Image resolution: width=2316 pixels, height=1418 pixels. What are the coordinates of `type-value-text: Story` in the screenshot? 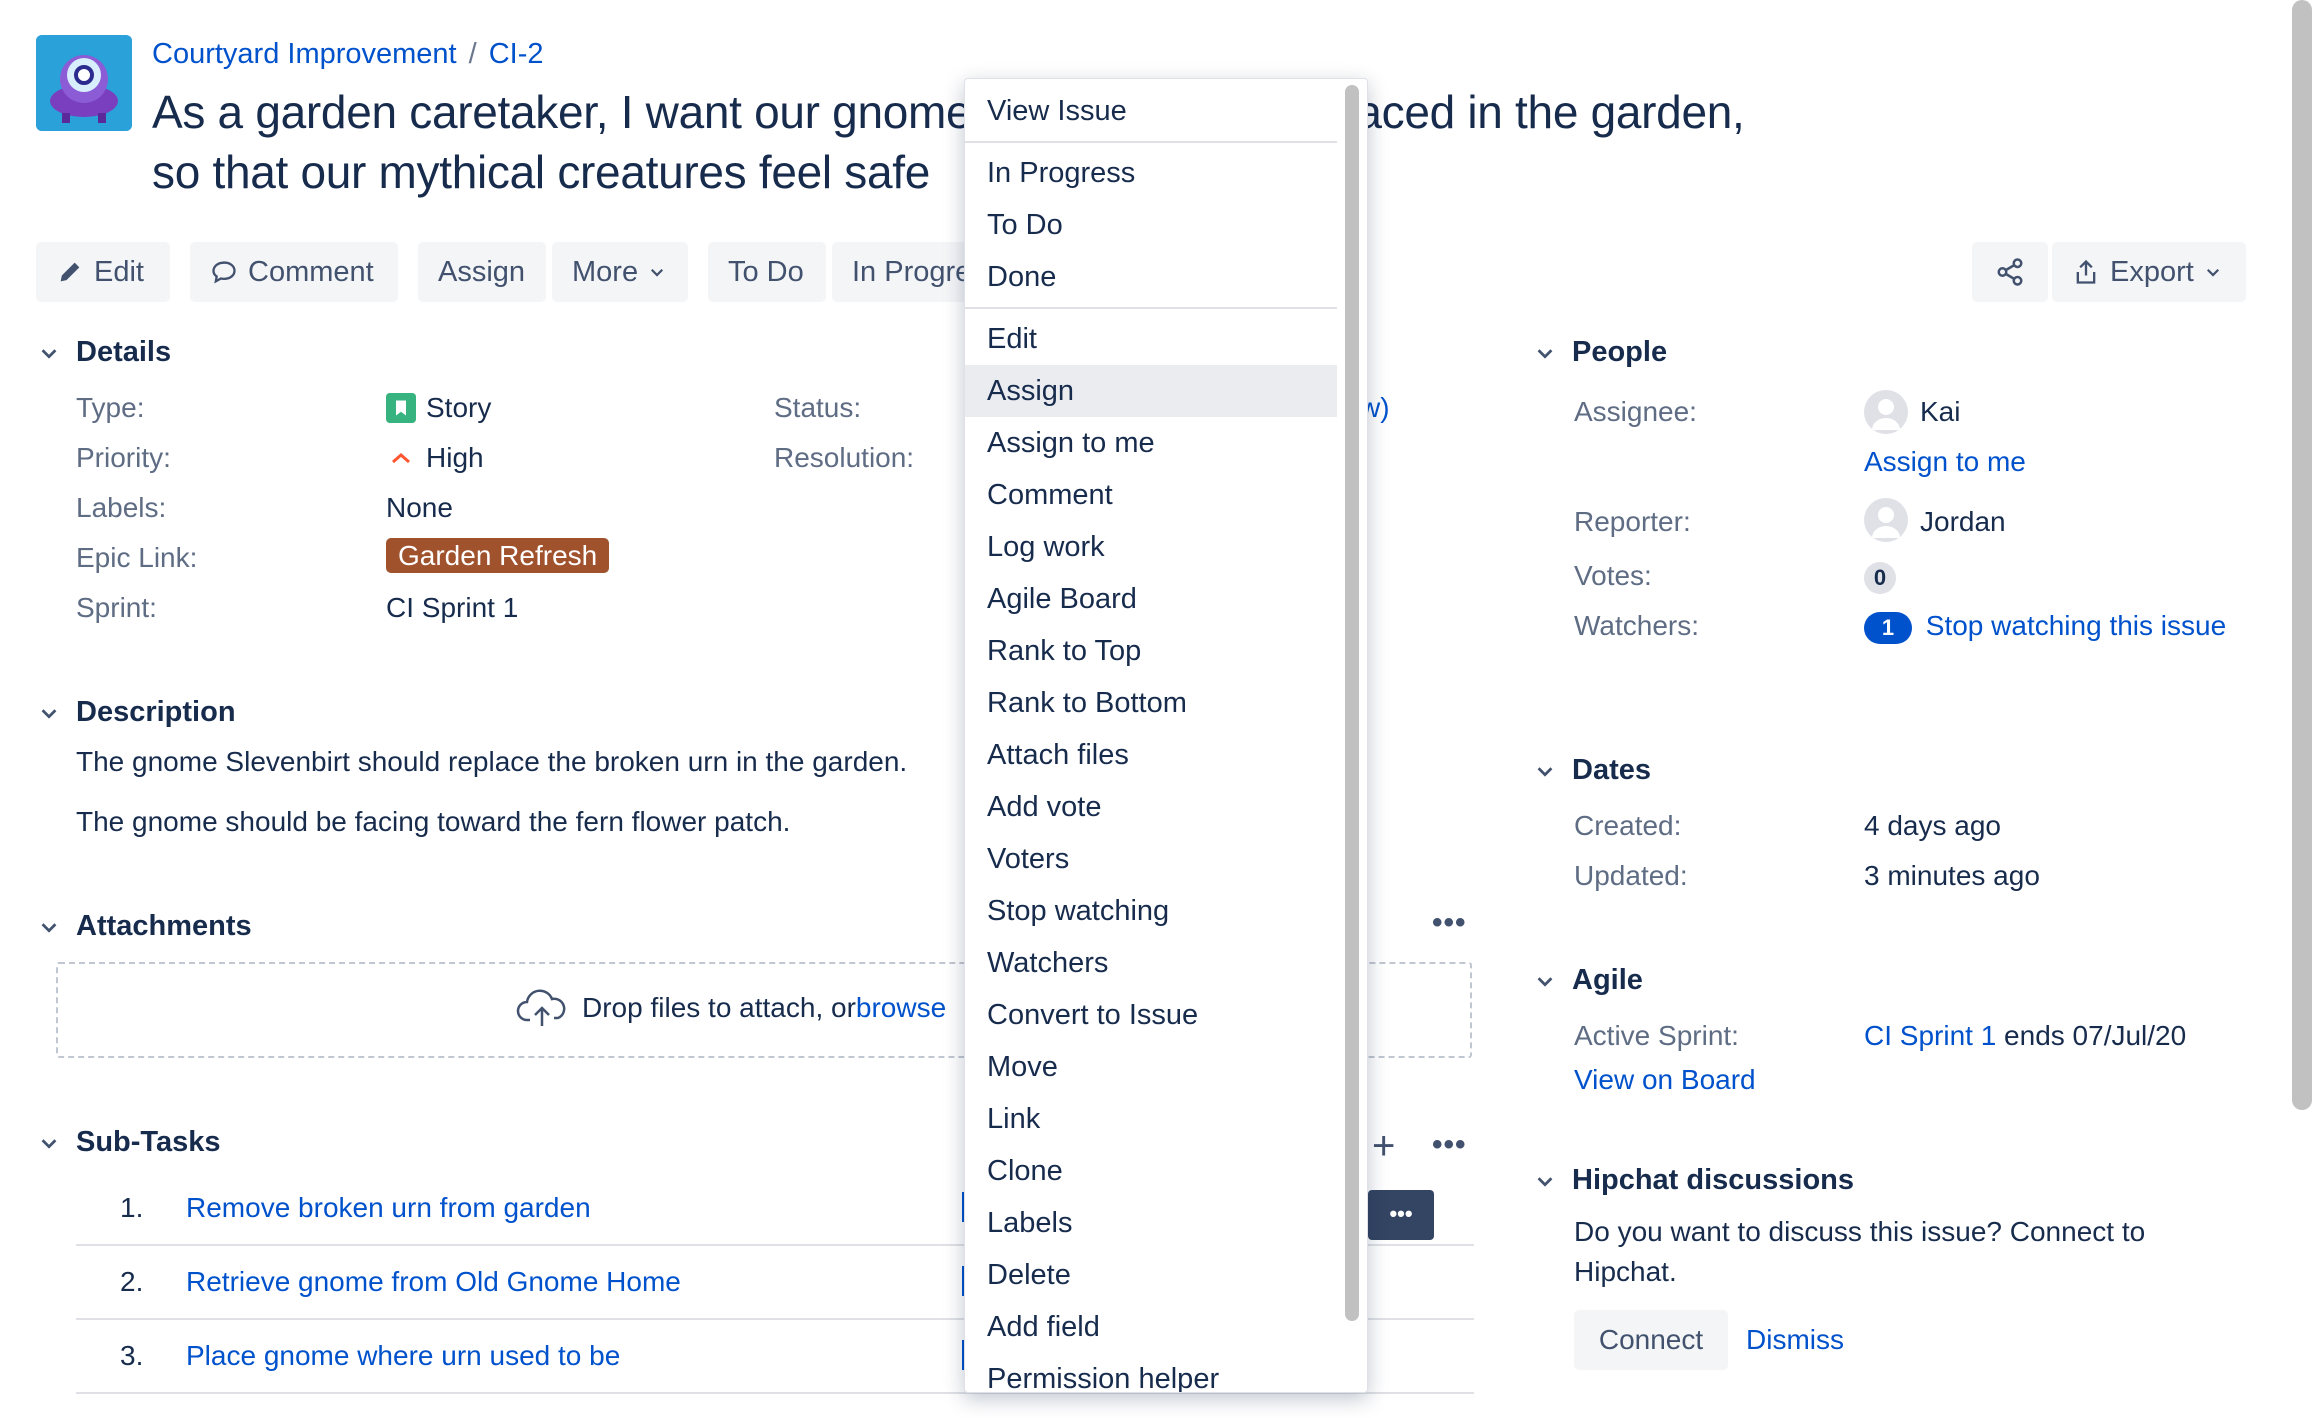 It's located at (459, 407).